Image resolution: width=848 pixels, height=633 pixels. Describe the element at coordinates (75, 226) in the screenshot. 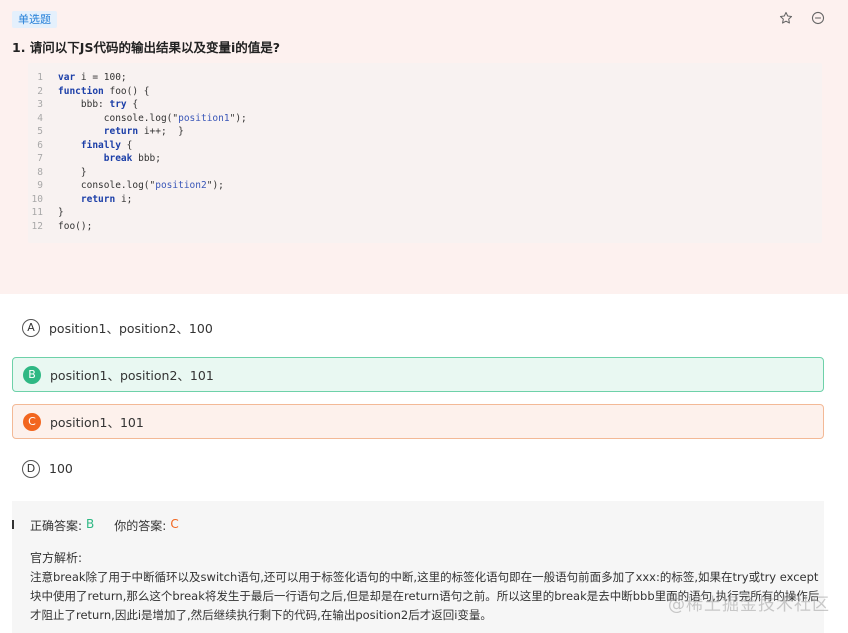

I see `code-text: foo();` at that location.